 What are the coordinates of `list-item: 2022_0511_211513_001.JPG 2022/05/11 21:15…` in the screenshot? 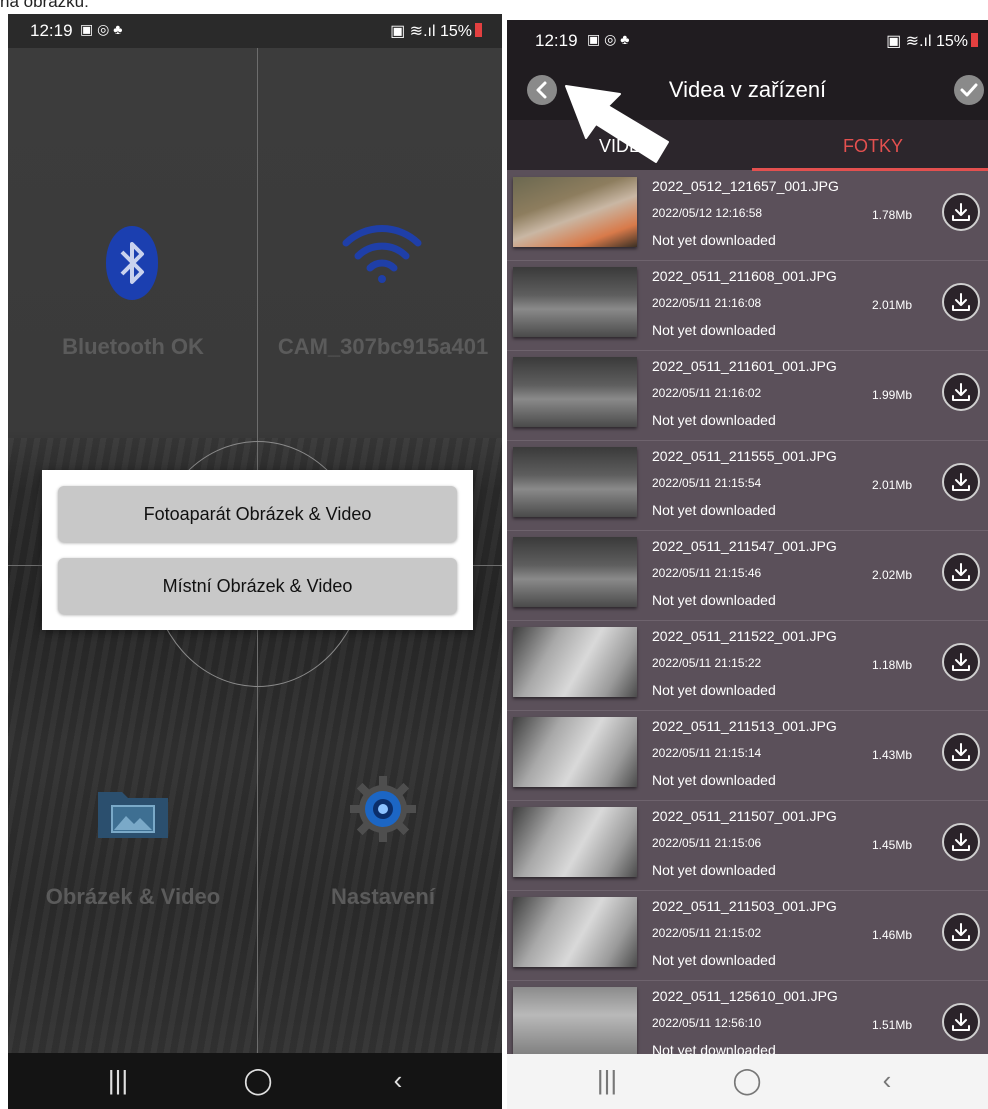 It's located at (747, 756).